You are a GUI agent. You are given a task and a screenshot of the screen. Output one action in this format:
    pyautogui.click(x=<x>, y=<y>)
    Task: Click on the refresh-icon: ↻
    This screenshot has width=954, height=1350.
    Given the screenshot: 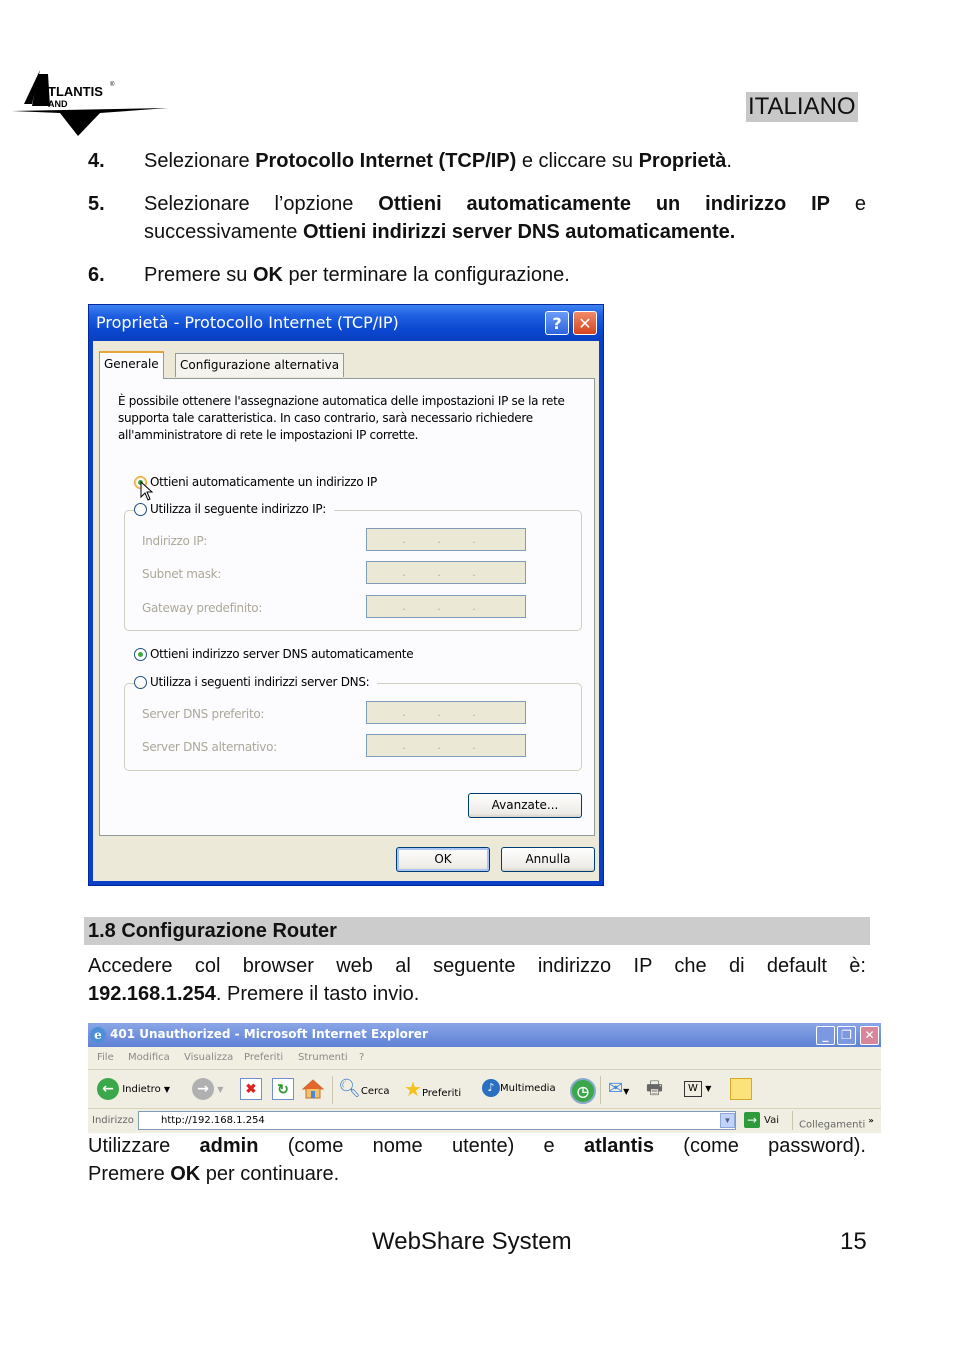 What is the action you would take?
    pyautogui.click(x=283, y=1089)
    